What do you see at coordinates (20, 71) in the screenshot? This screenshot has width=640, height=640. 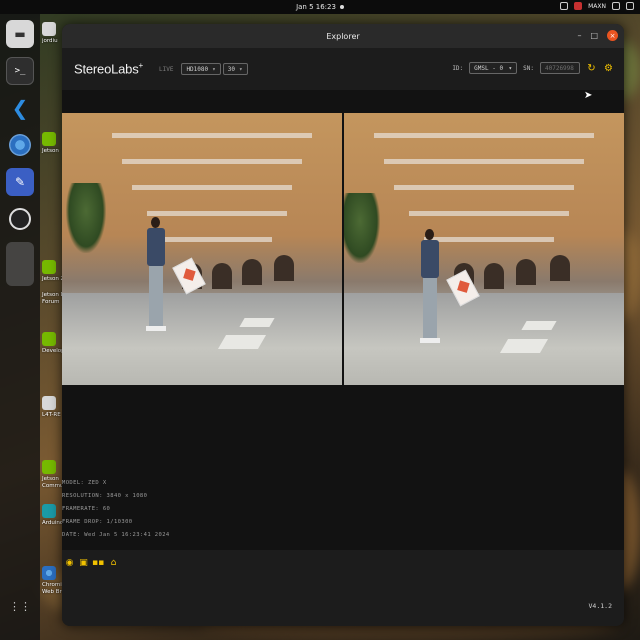 I see `terminal-icon: >_` at bounding box center [20, 71].